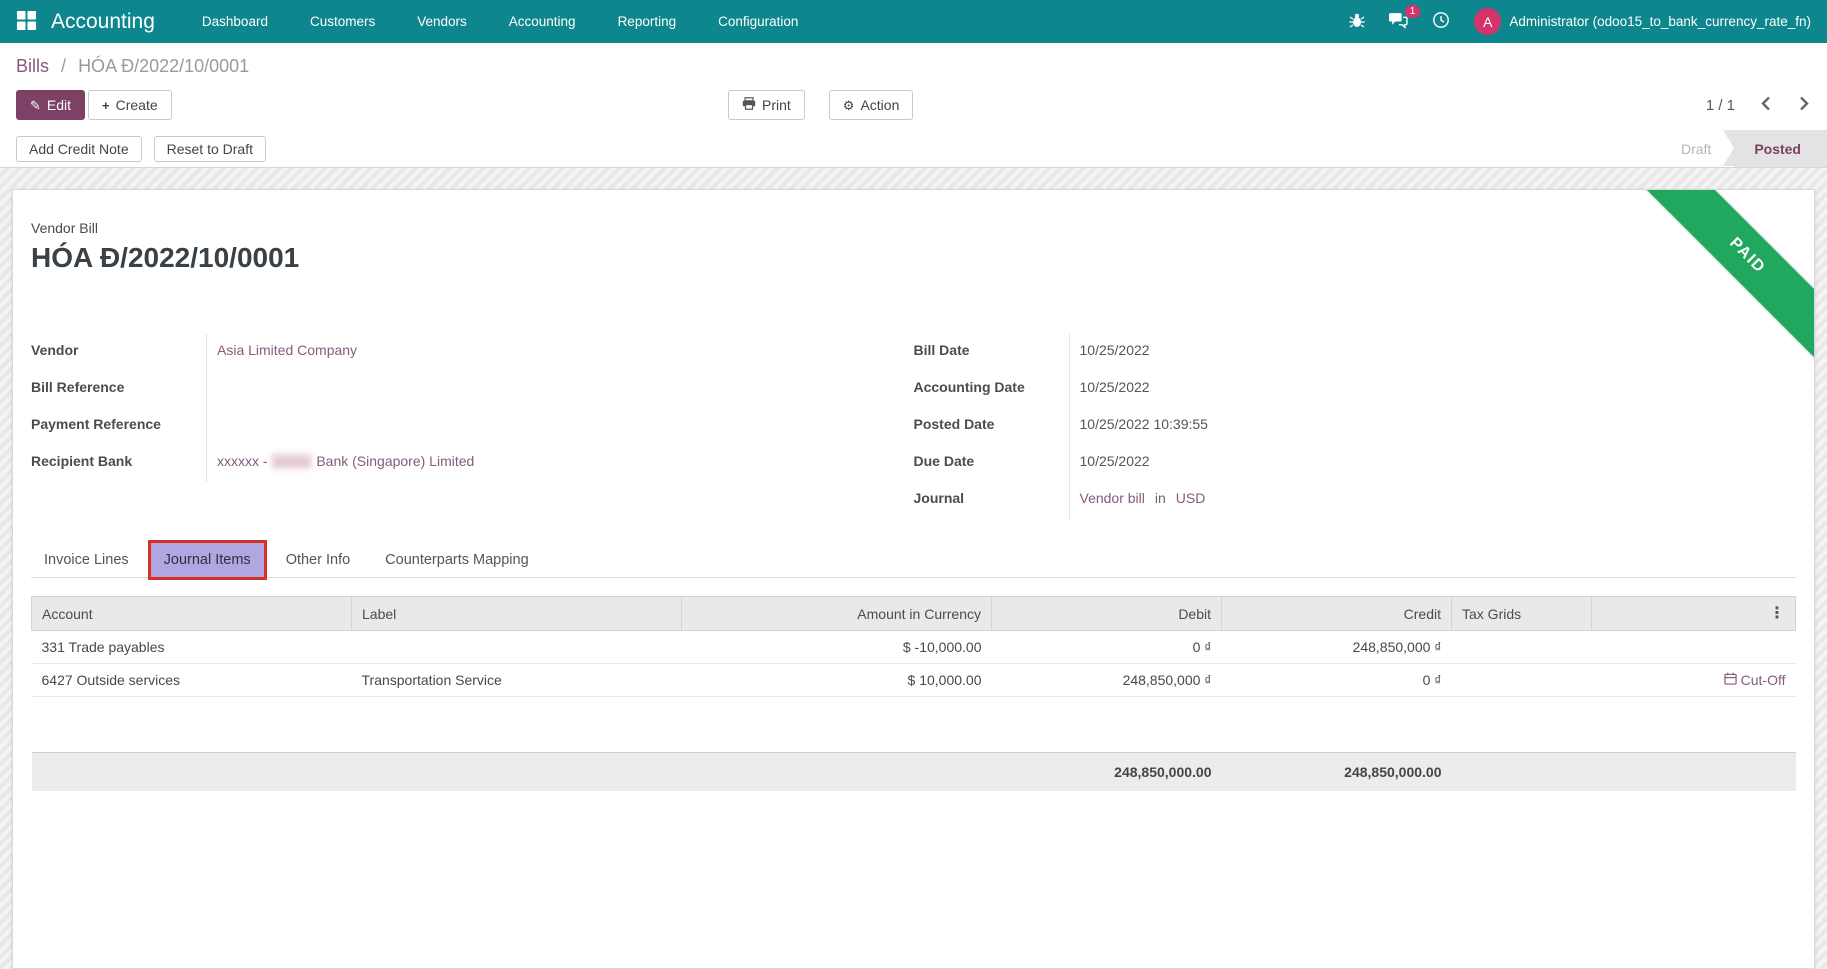  Describe the element at coordinates (1106, 613) in the screenshot. I see `column-header-debit: Debit` at that location.